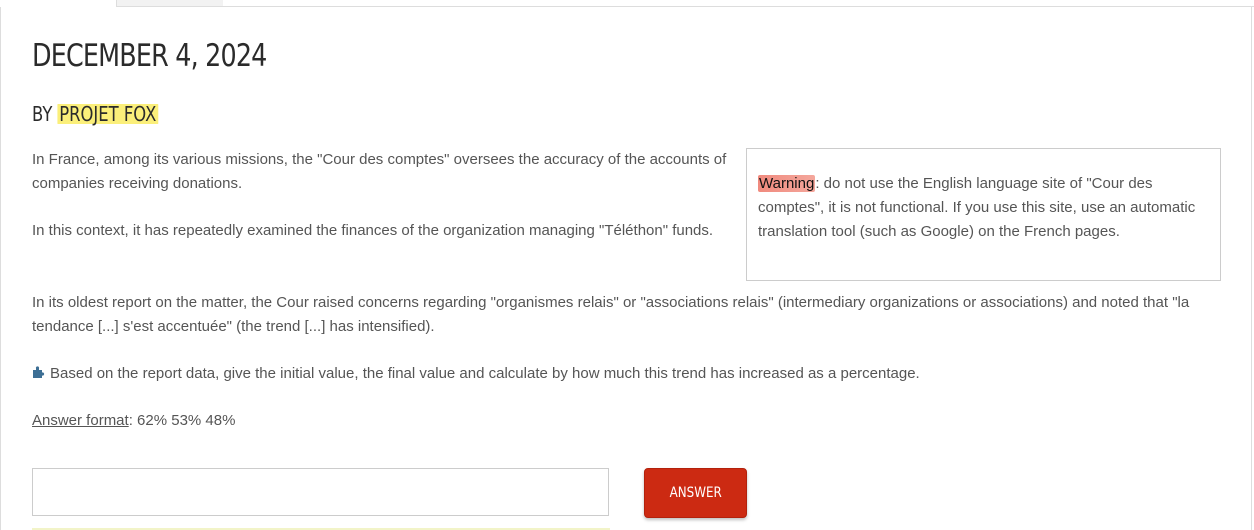 This screenshot has width=1254, height=530. I want to click on answer-button: ANSWER, so click(695, 493).